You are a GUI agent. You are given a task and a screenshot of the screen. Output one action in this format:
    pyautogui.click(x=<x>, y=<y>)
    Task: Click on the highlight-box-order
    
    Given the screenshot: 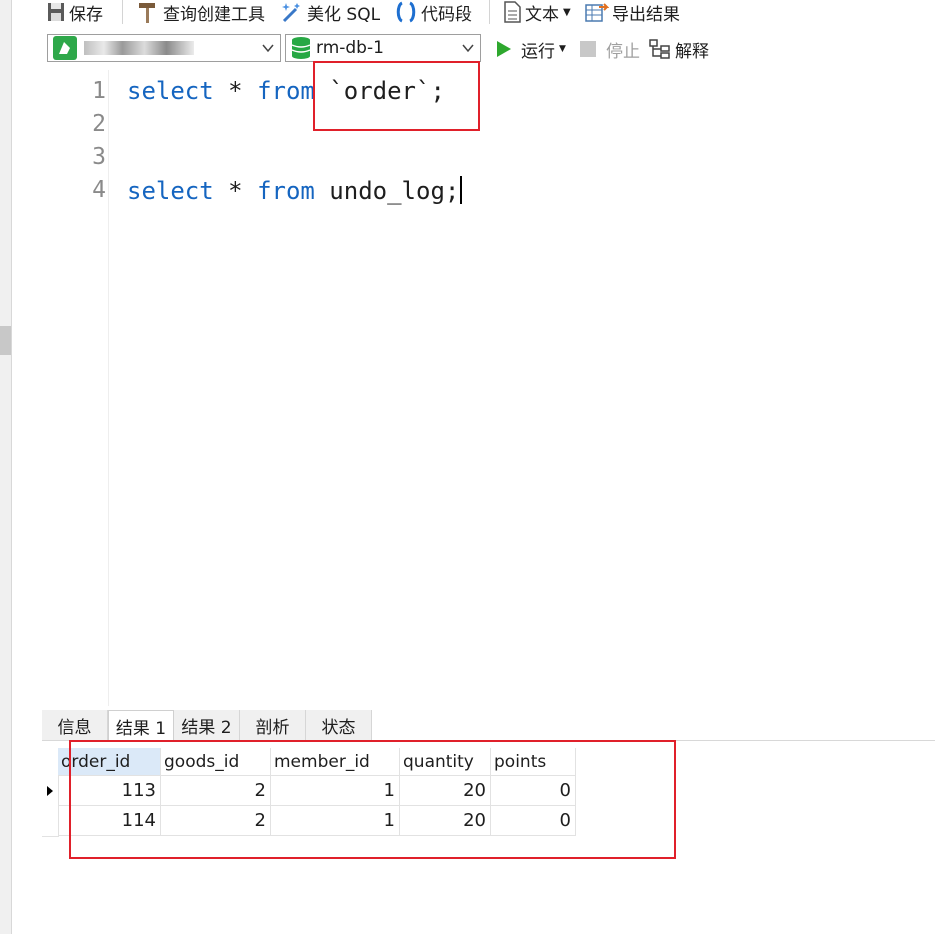 What is the action you would take?
    pyautogui.click(x=396, y=96)
    